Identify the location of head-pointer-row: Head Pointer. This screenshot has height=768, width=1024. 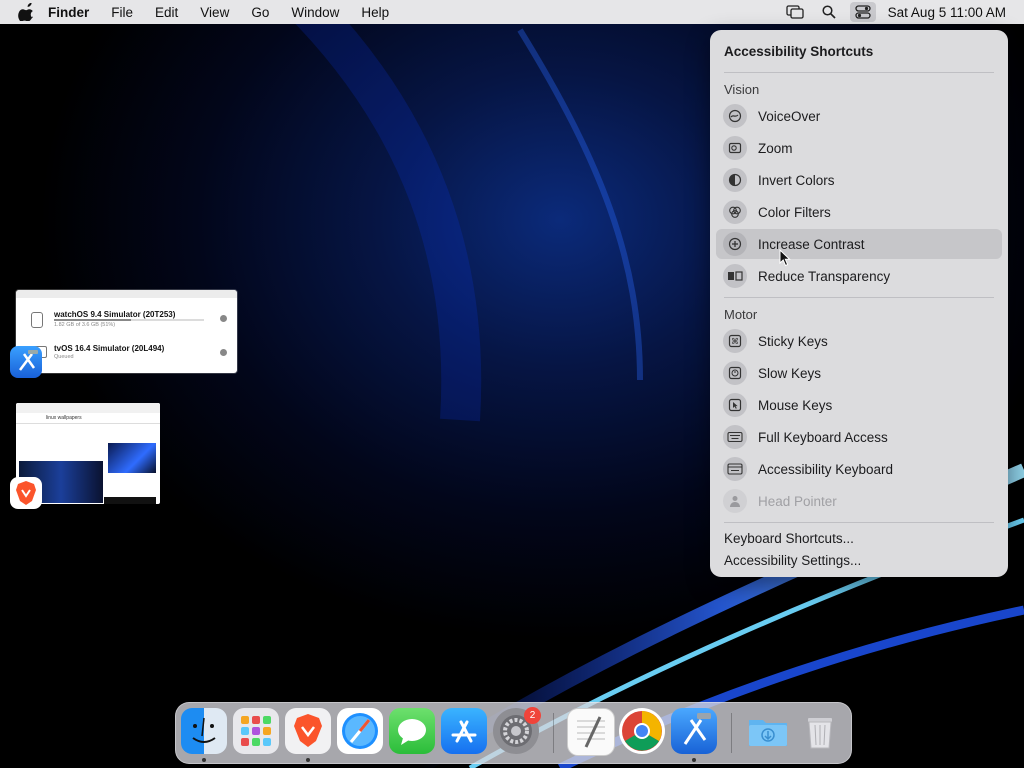
(859, 501).